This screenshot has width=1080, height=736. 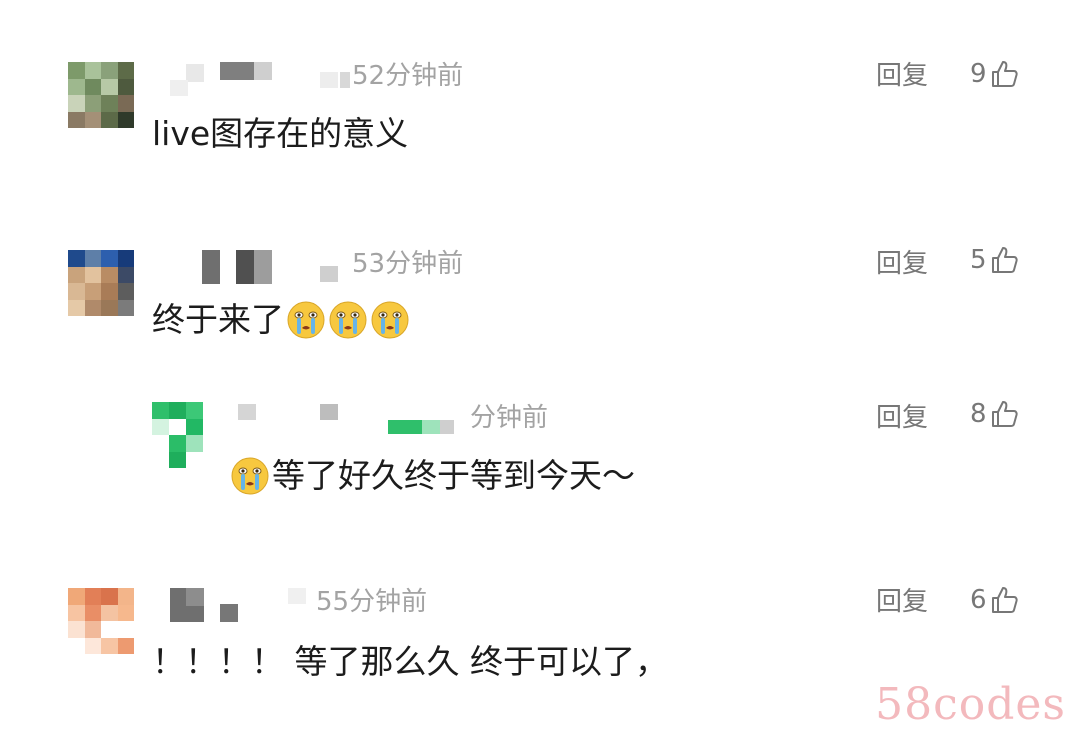 What do you see at coordinates (410, 661) in the screenshot?
I see `comment-text: ！！！！ 等了那么久 终于可以了，` at bounding box center [410, 661].